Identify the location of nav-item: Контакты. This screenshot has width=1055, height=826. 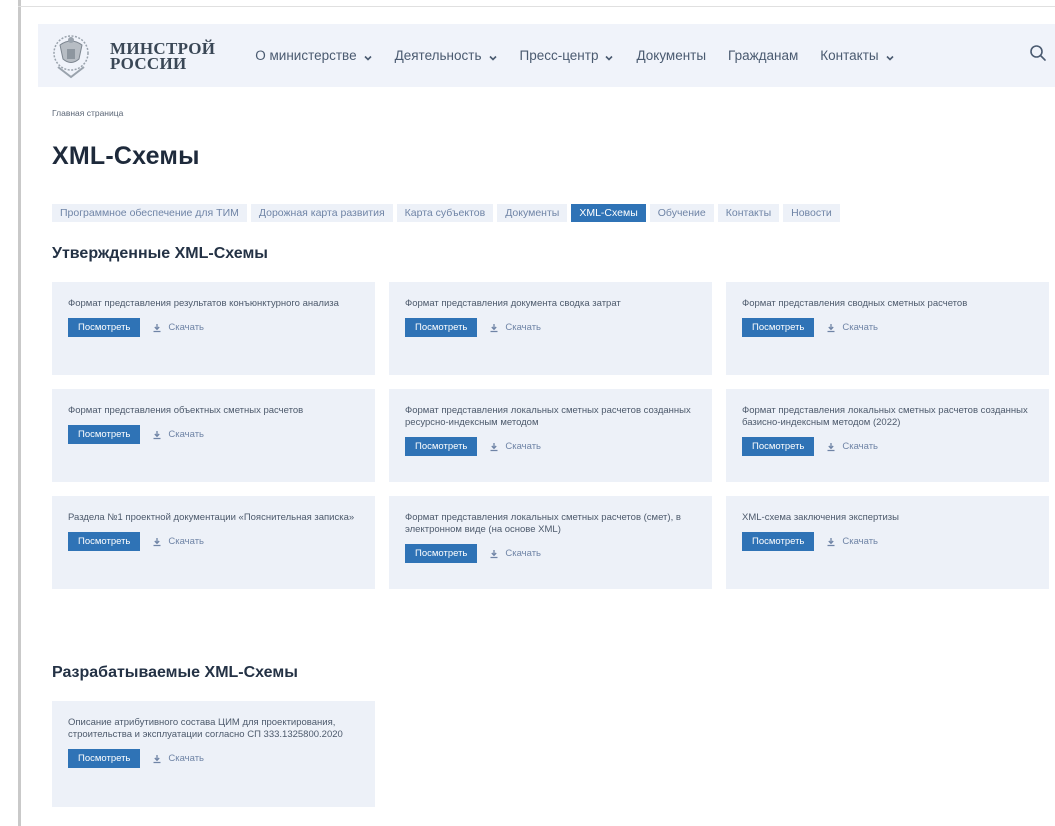
(857, 55).